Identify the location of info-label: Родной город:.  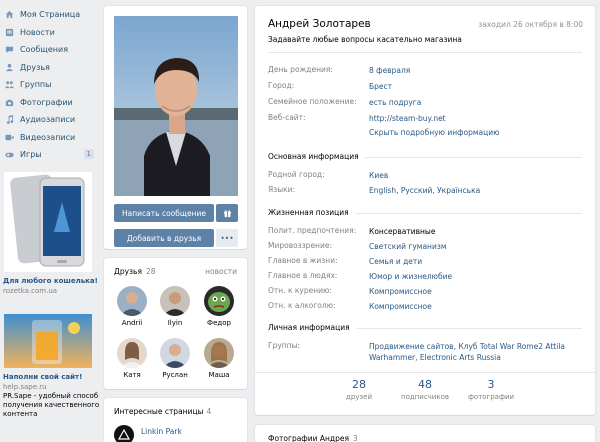
(296, 174).